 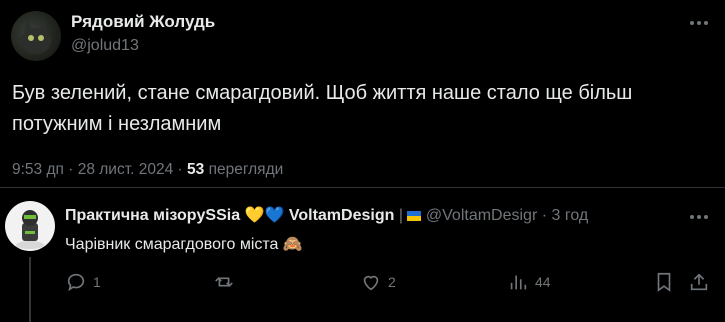 I want to click on reply-text: Чарівник смарагдового міста 🙈, so click(x=184, y=244).